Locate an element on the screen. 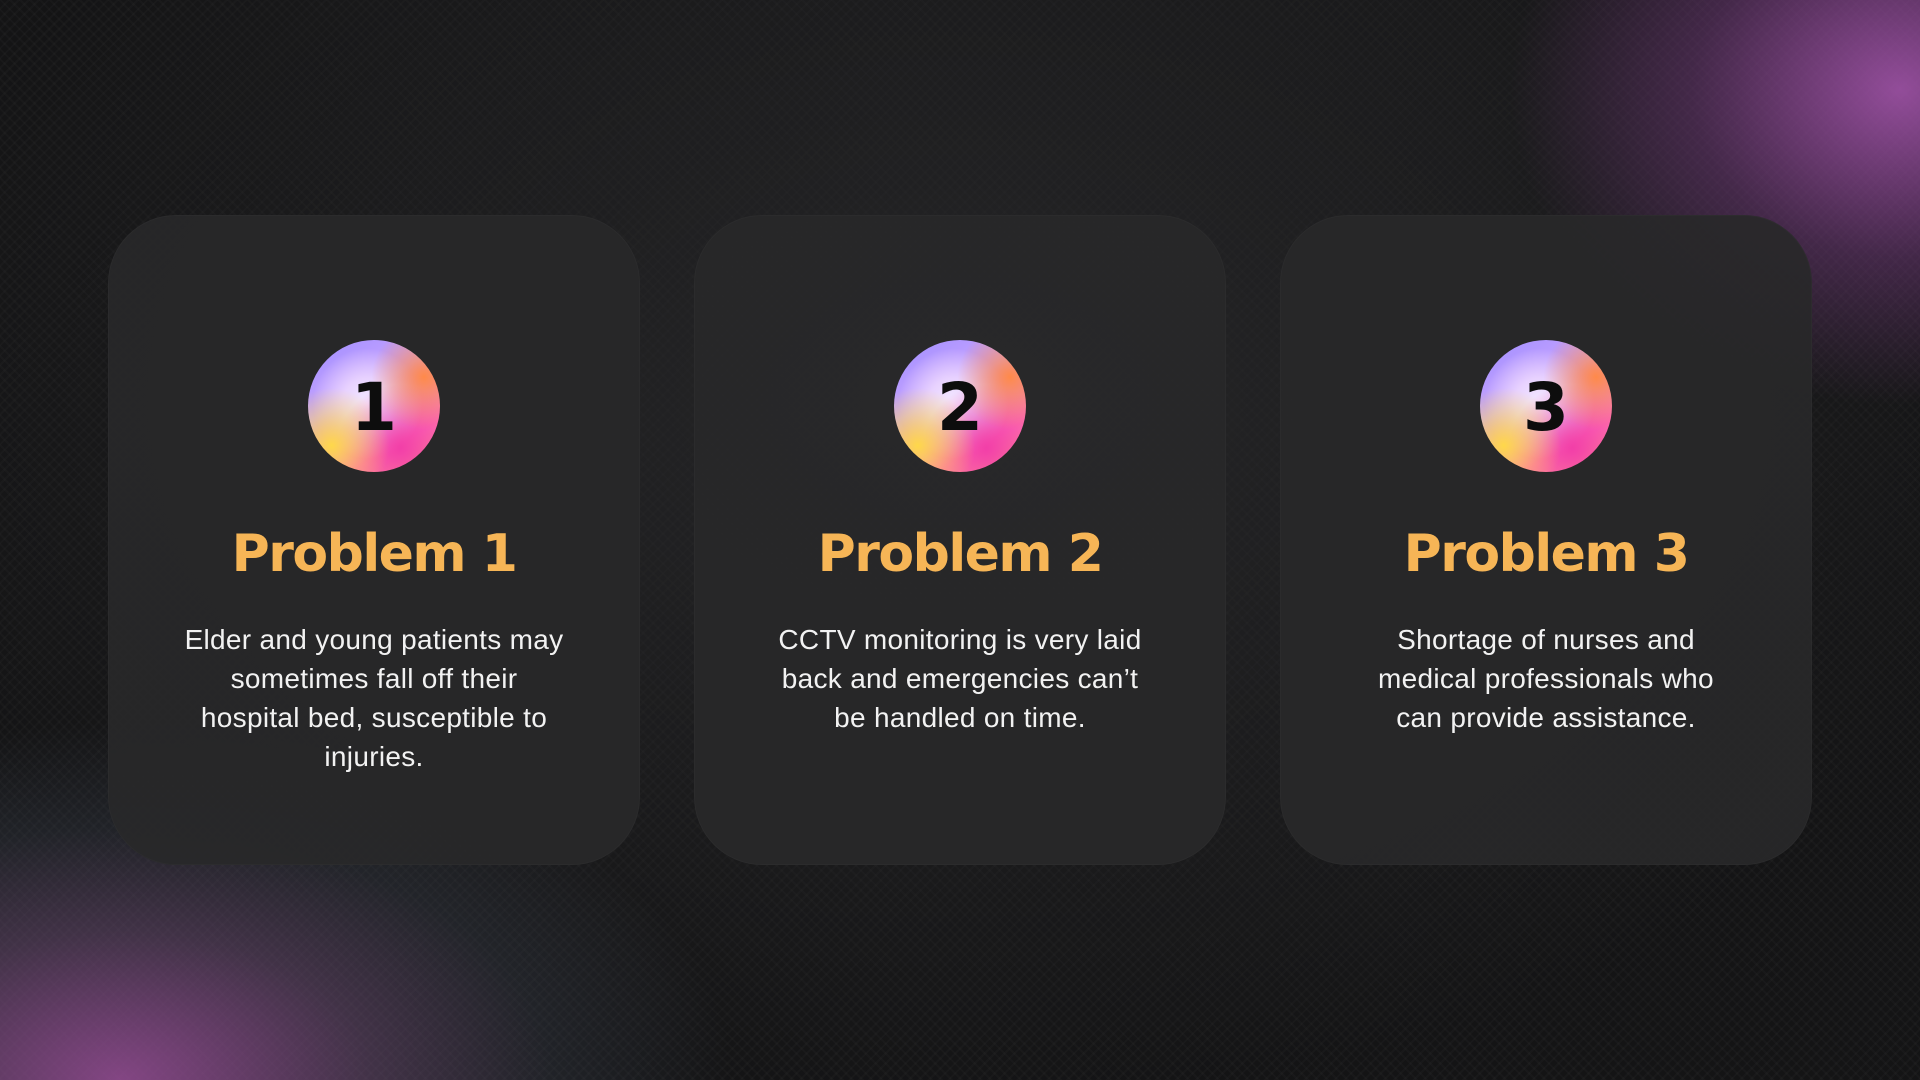 This screenshot has height=1080, width=1920. number-badge-icon: 3 is located at coordinates (1546, 406).